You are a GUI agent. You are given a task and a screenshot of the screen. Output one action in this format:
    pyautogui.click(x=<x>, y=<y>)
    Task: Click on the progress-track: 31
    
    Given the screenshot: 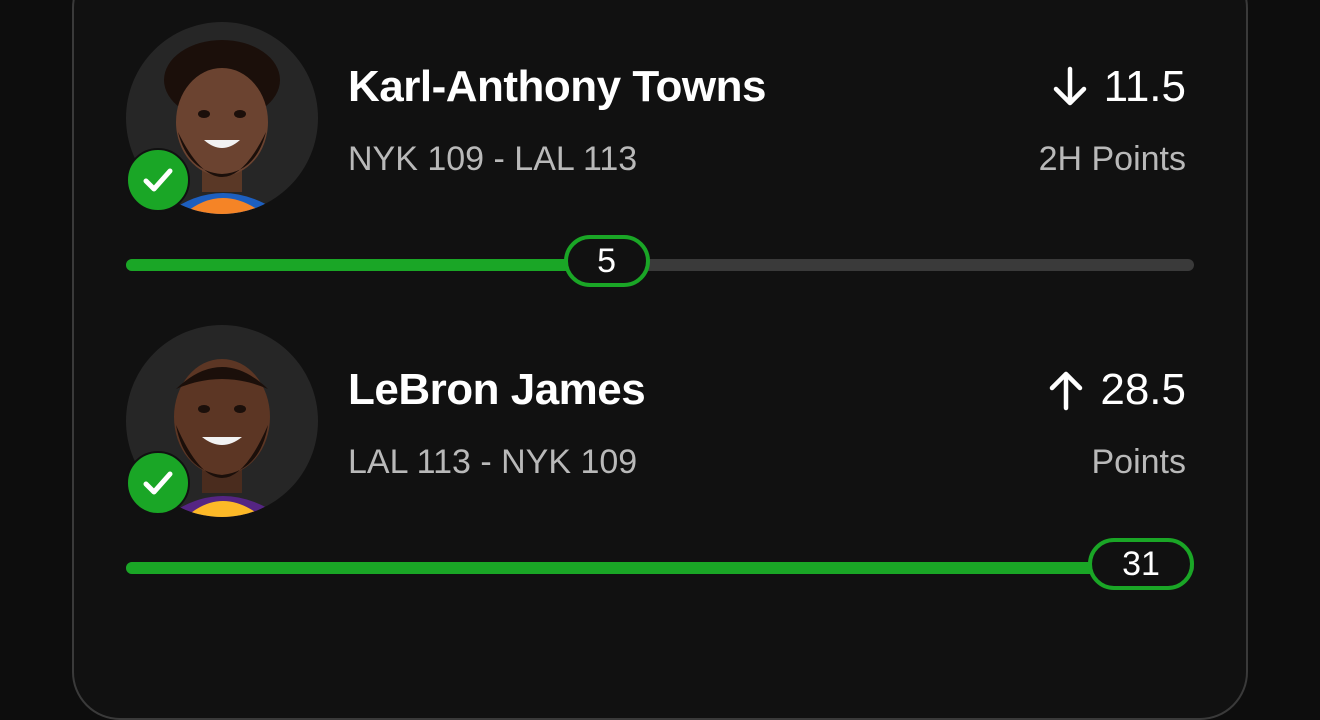 What is the action you would take?
    pyautogui.click(x=660, y=564)
    